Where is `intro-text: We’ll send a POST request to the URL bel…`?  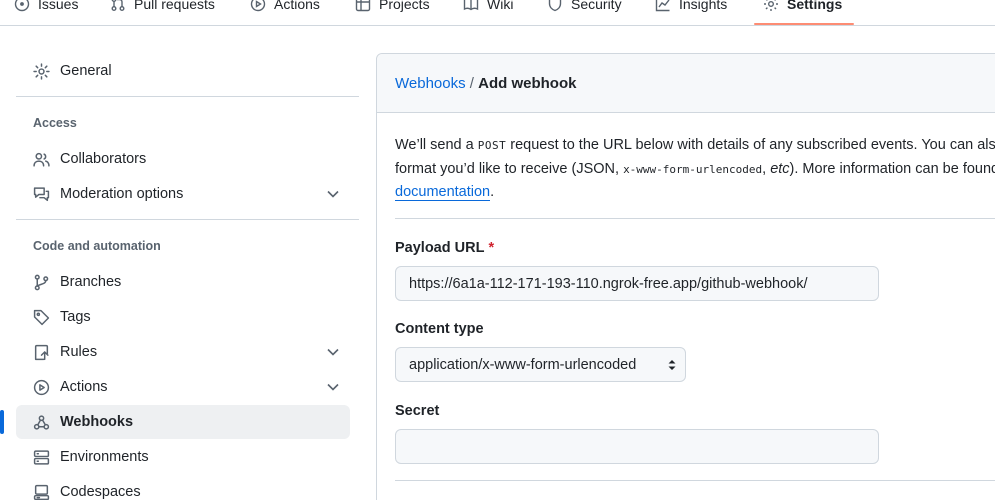
intro-text: We’ll send a POST request to the URL bel… is located at coordinates (695, 169).